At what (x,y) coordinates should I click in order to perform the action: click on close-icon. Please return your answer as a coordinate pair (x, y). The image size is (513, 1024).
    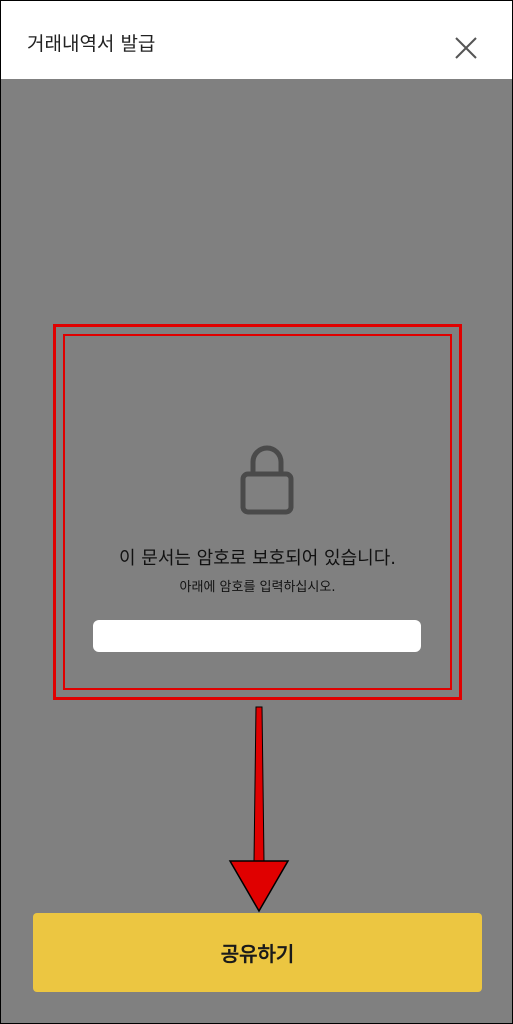
    Looking at the image, I should click on (466, 48).